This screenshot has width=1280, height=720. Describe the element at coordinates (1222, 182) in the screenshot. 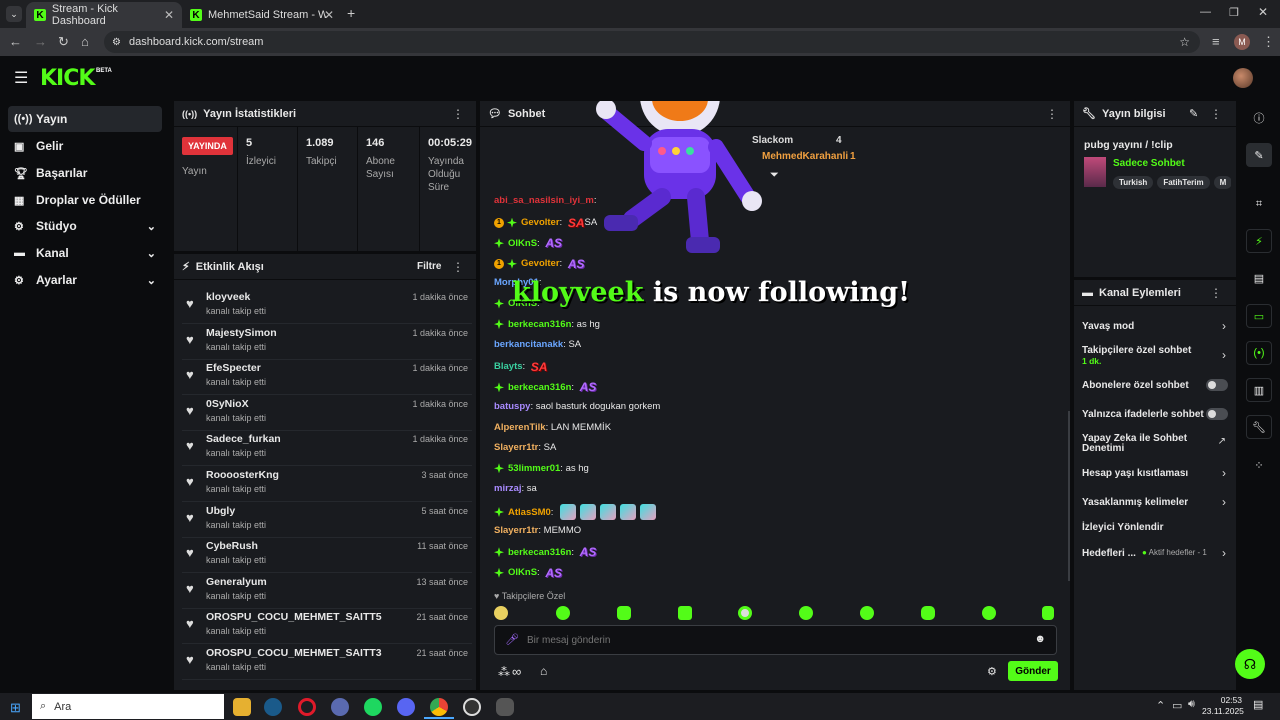

I see `tag-chip: M` at that location.